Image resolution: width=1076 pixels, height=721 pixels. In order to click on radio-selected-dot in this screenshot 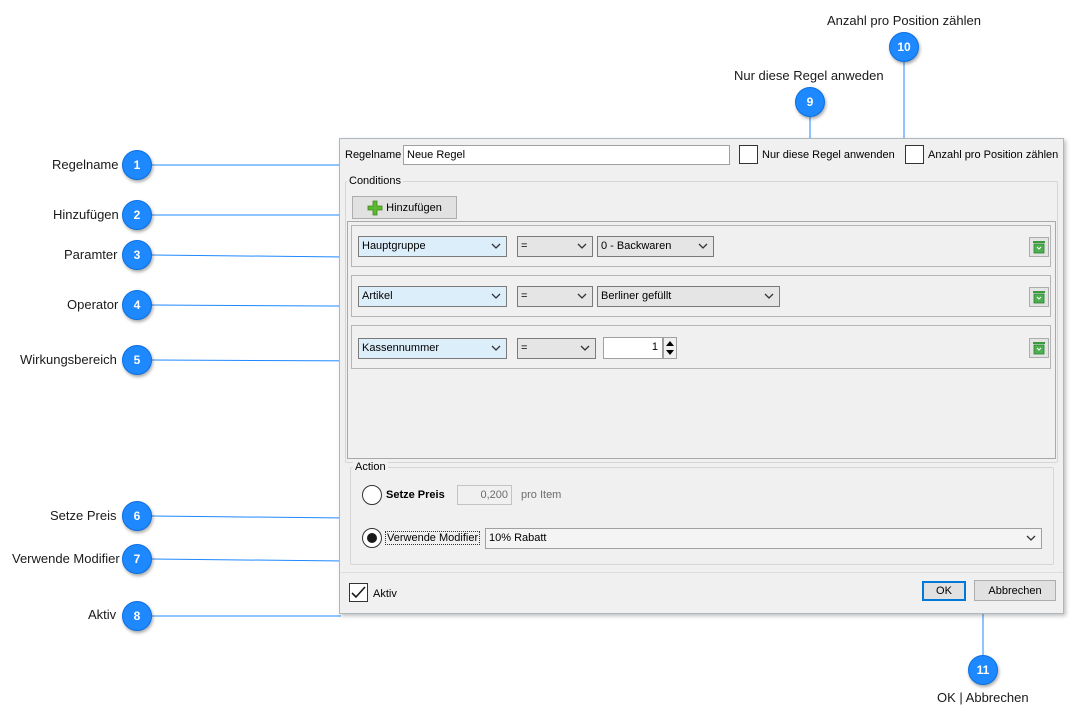, I will do `click(372, 538)`.